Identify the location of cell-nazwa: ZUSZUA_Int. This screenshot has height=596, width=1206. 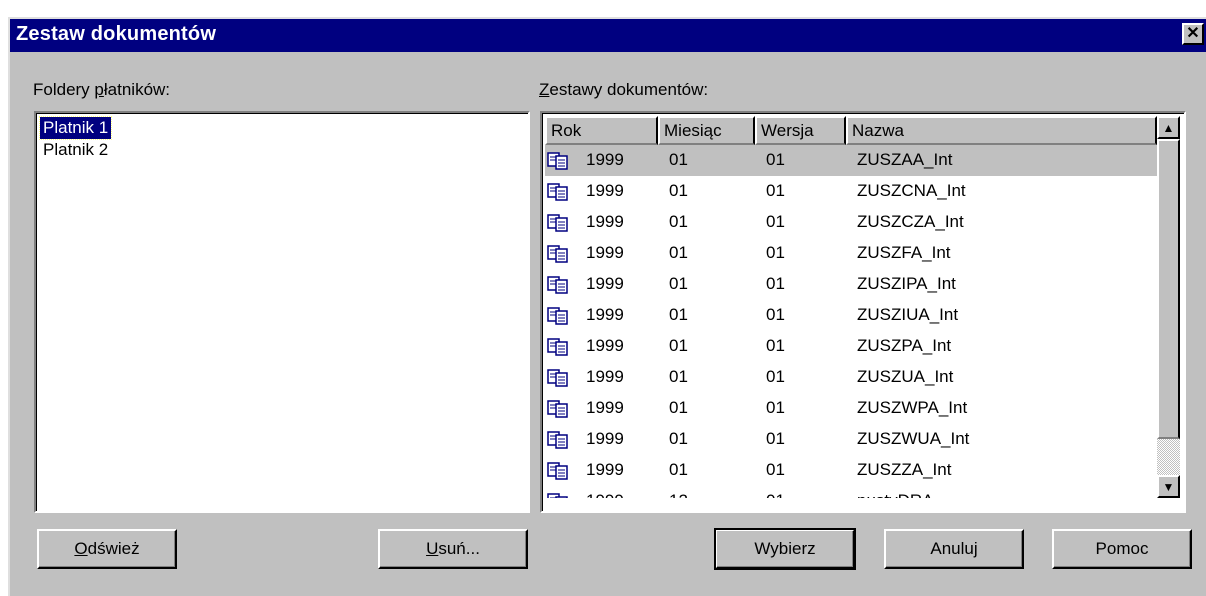
(905, 376).